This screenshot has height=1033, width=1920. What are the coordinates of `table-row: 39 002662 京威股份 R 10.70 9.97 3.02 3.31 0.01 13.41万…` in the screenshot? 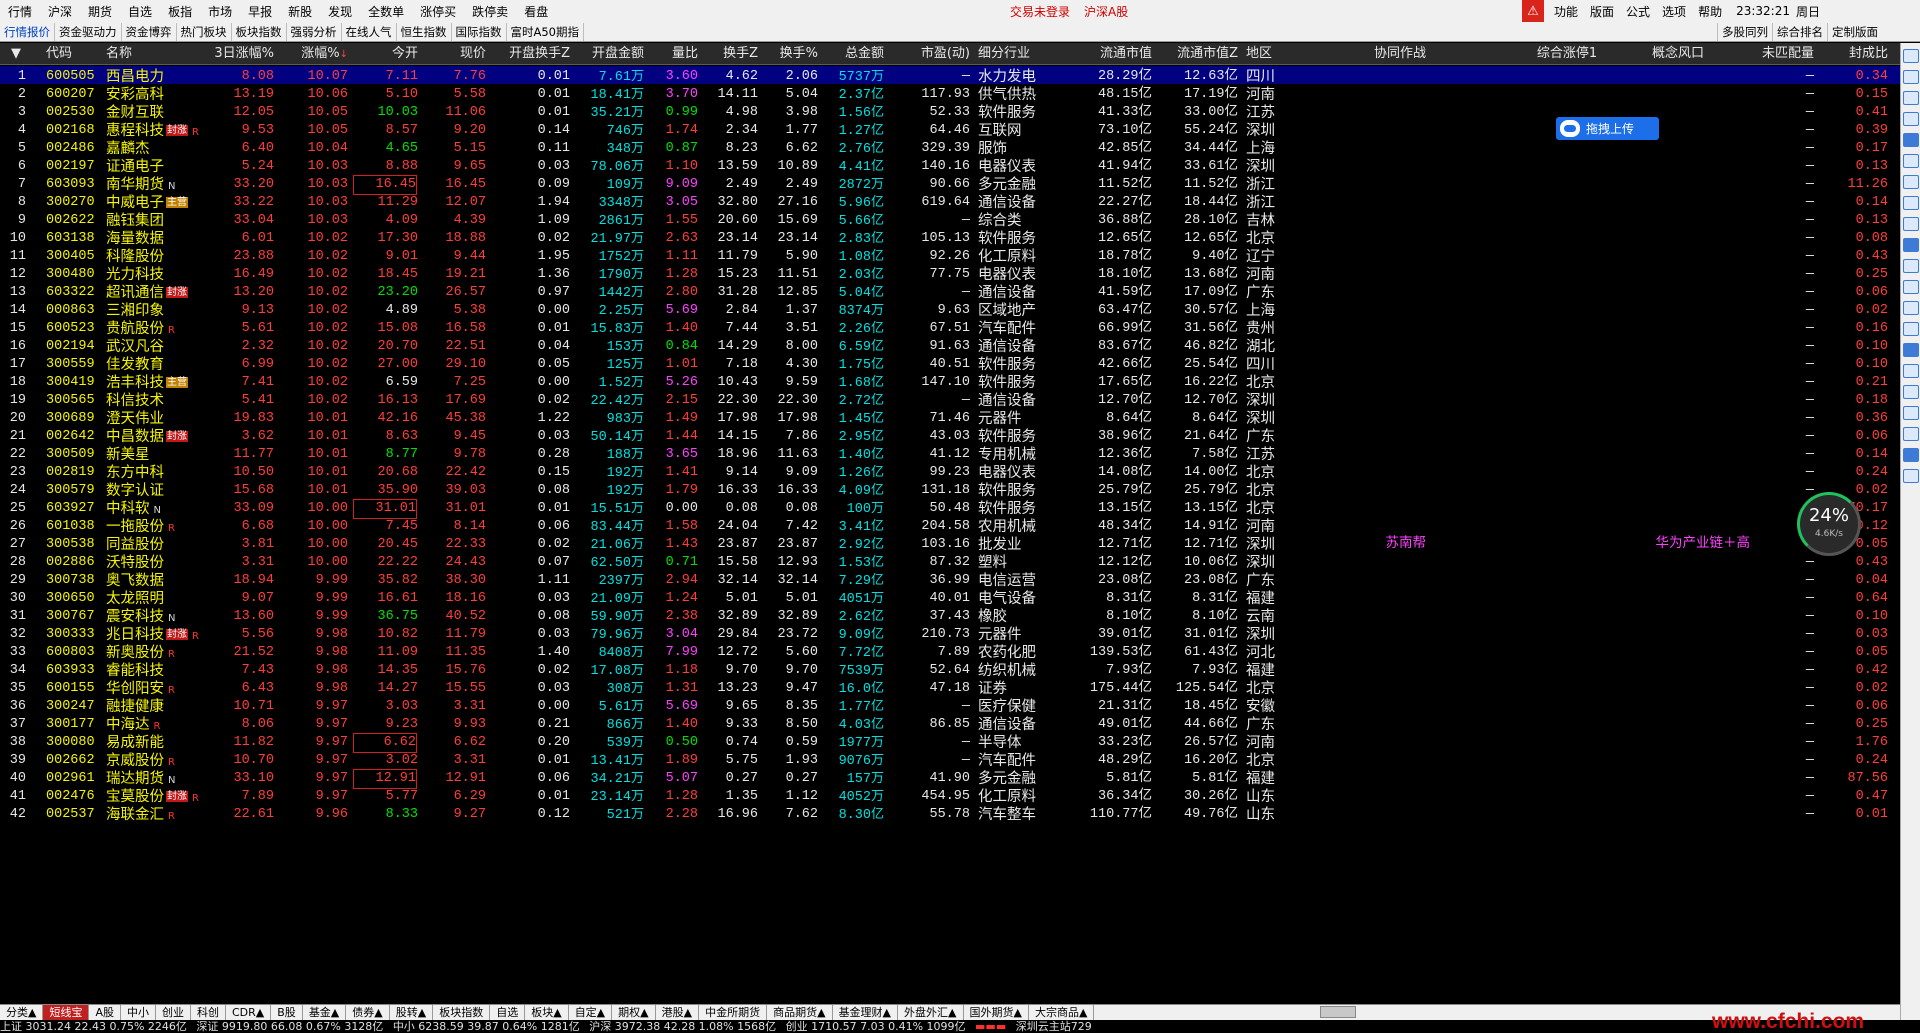 It's located at (950, 759).